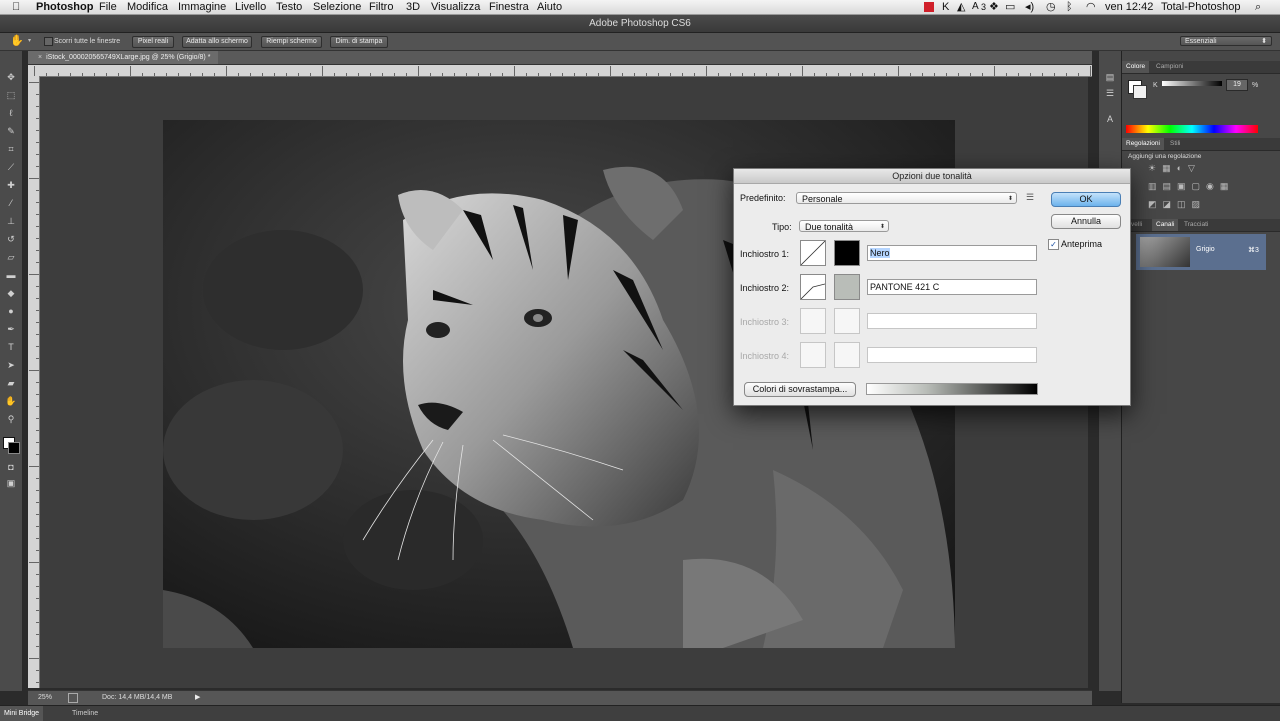  Describe the element at coordinates (509, 7) in the screenshot. I see `menu-finestra: Finestra` at that location.